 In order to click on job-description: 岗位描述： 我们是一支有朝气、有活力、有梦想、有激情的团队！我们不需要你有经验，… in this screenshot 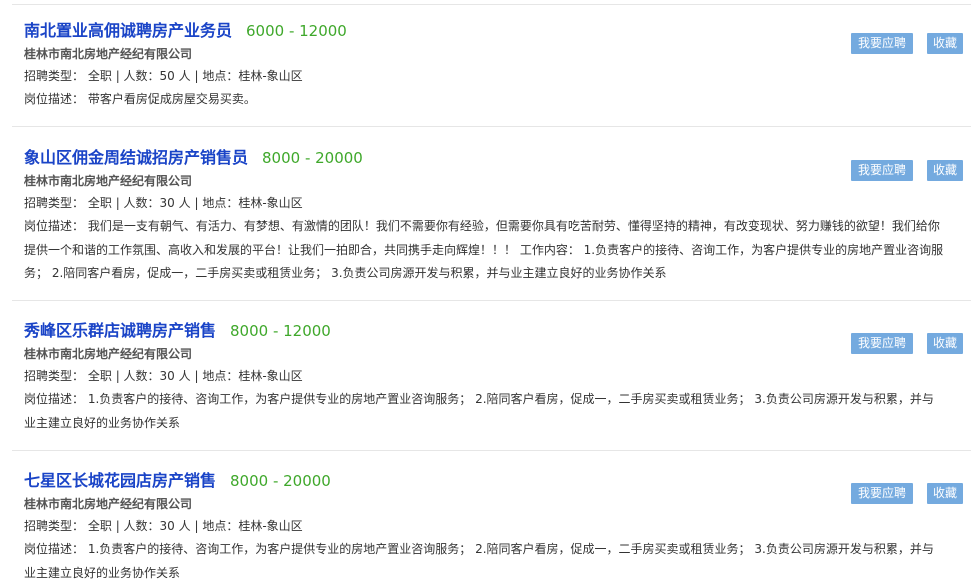, I will do `click(484, 250)`.